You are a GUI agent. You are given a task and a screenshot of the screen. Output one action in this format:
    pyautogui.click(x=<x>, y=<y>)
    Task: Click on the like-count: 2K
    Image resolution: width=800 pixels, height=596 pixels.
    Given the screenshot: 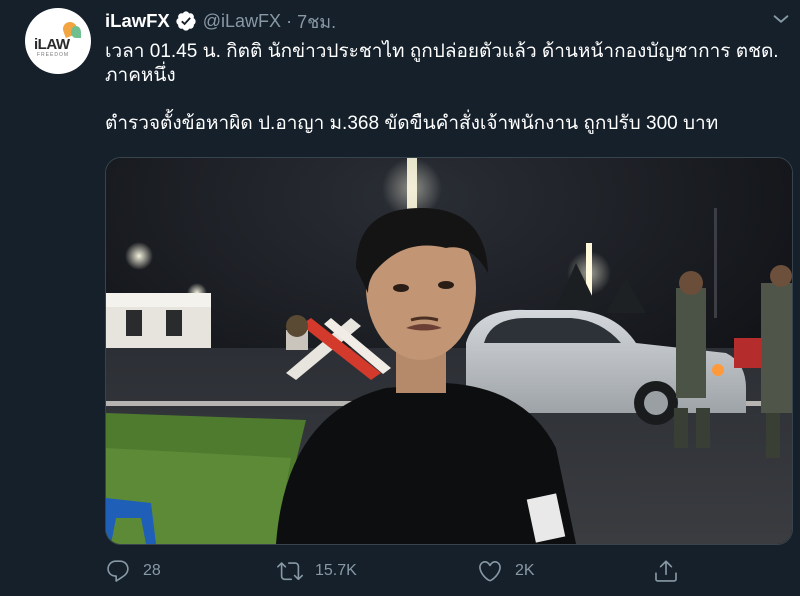 What is the action you would take?
    pyautogui.click(x=525, y=570)
    